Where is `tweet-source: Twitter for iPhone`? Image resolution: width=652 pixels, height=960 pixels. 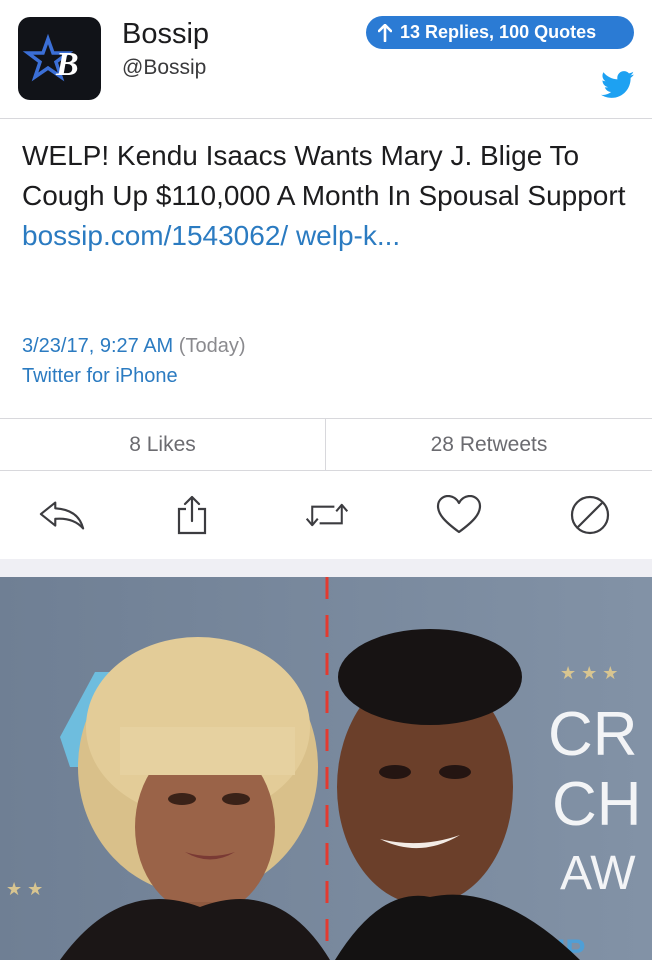
tweet-source: Twitter for iPhone is located at coordinates (100, 376).